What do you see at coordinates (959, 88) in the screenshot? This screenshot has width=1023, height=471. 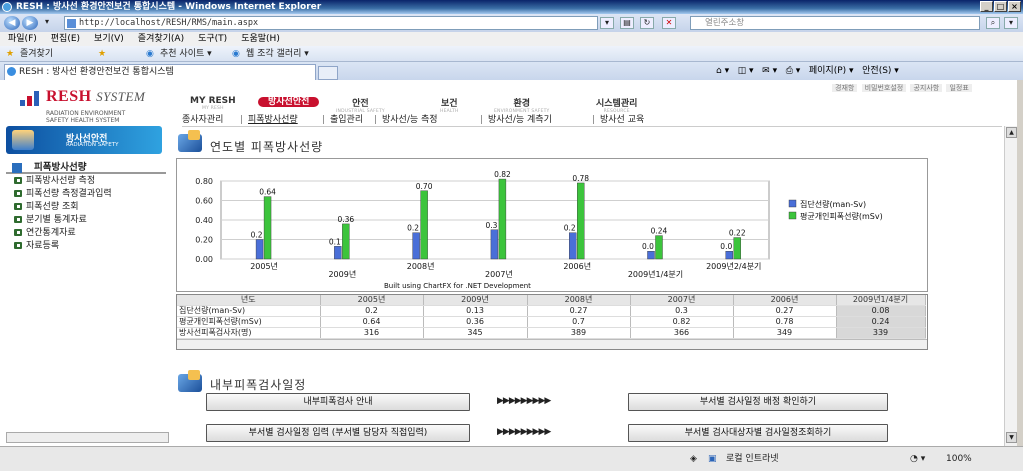 I see `util-link-schedule: 일정표` at bounding box center [959, 88].